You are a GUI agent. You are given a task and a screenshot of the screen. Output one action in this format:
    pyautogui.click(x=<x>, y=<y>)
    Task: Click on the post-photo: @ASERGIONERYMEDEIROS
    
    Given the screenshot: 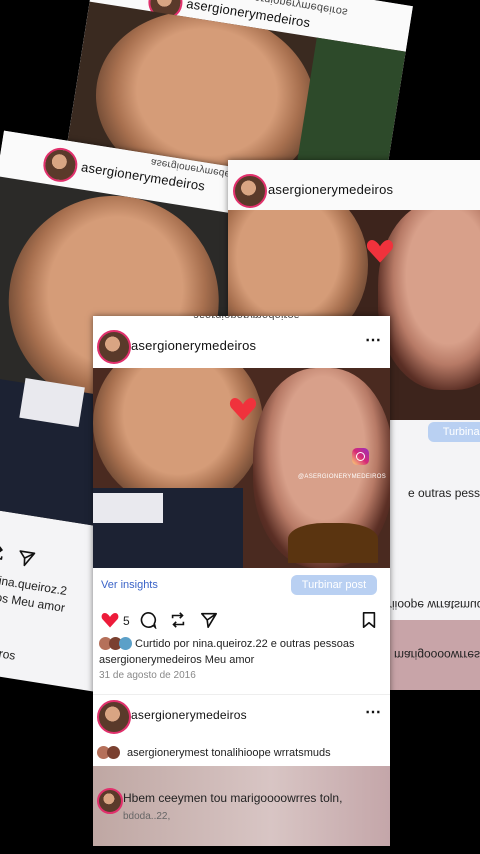 What is the action you would take?
    pyautogui.click(x=241, y=468)
    